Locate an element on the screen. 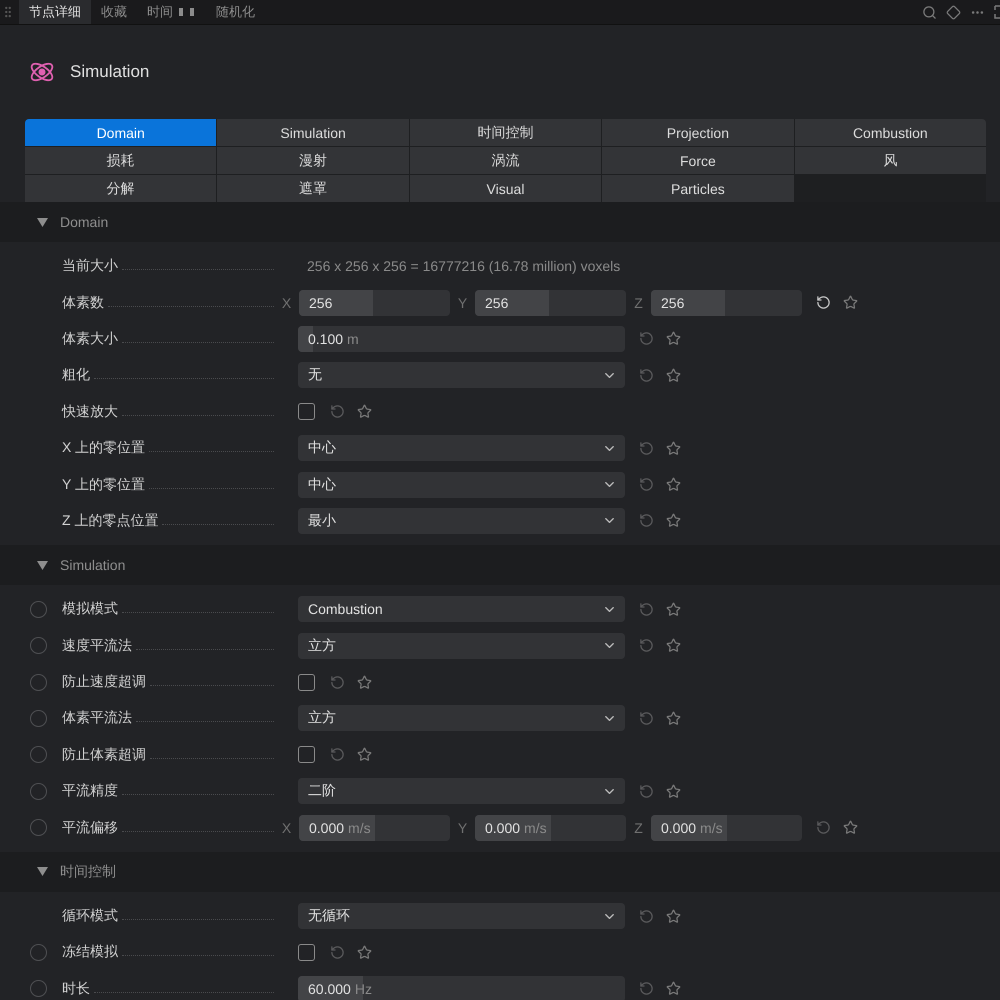 This screenshot has width=1000, height=1000. info-text: 256 x 256 x 256 = 16777216 (16.78 million) voxels is located at coordinates (463, 266).